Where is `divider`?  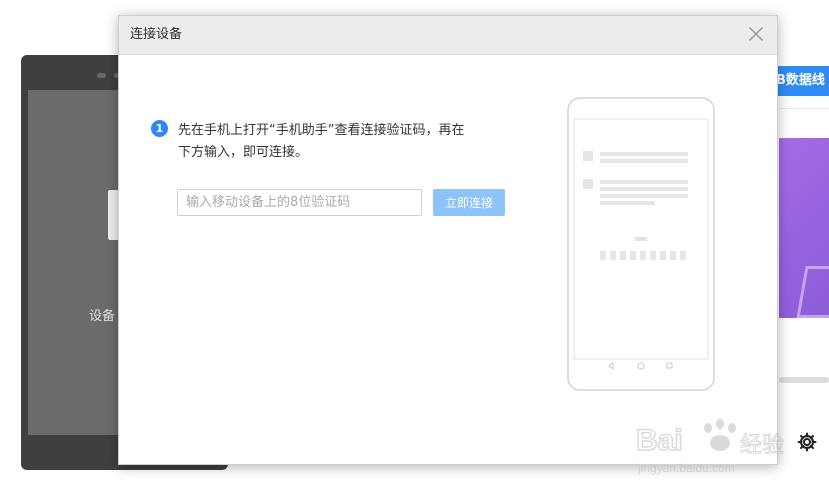
divider is located at coordinates (804, 108).